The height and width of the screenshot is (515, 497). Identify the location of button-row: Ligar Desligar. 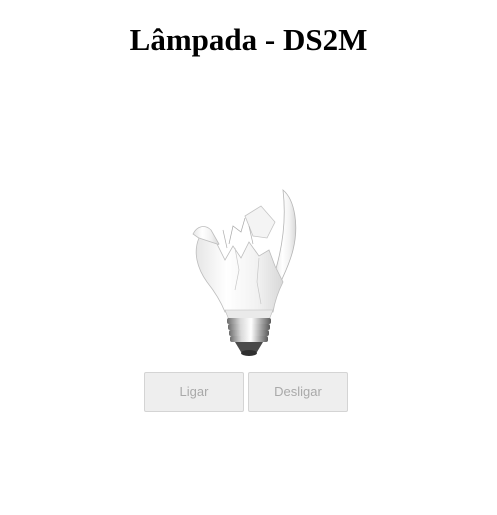
(249, 392).